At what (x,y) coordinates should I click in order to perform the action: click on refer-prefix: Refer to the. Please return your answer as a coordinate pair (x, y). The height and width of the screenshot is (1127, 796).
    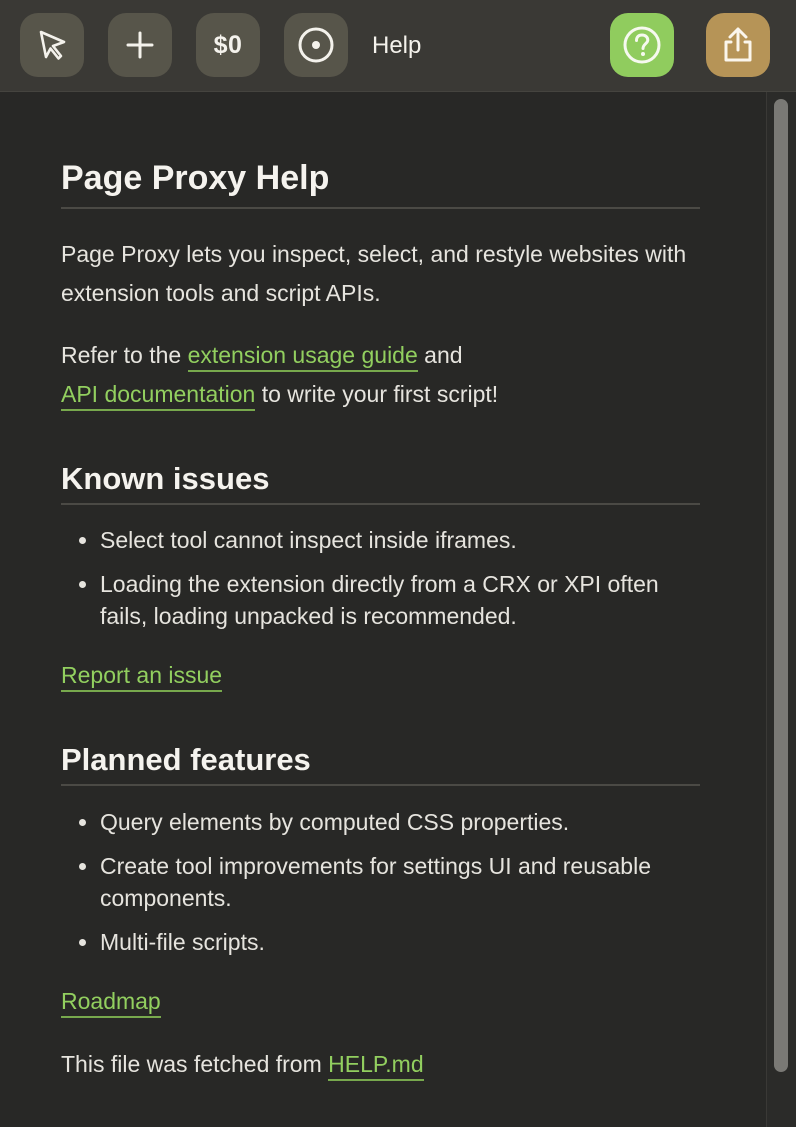
    Looking at the image, I should click on (124, 355).